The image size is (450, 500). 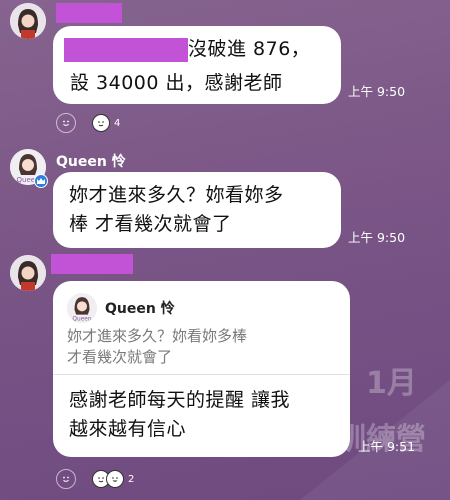 What do you see at coordinates (120, 357) in the screenshot?
I see `quoted-text: 才看幾次就會了` at bounding box center [120, 357].